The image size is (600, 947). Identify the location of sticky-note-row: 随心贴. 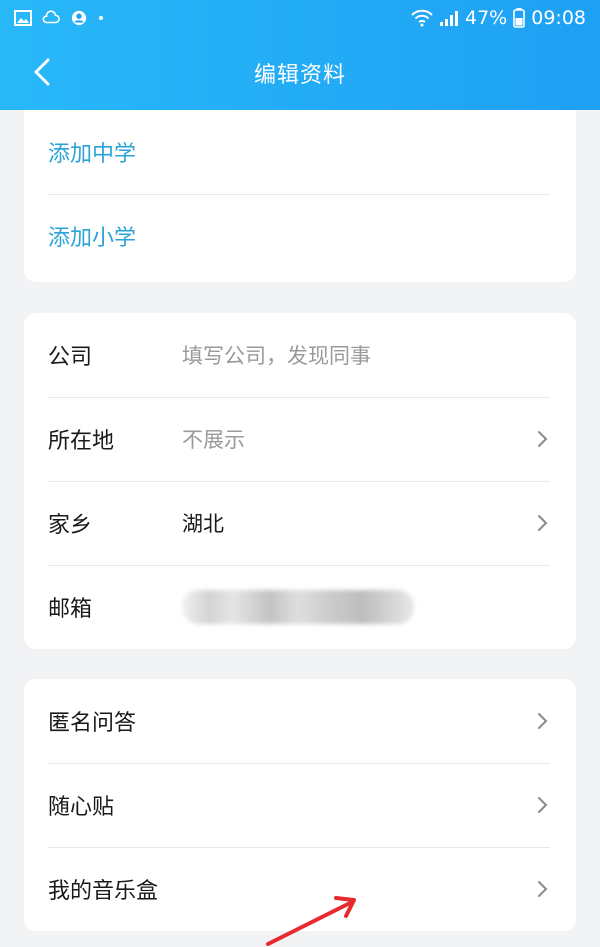
(300, 805).